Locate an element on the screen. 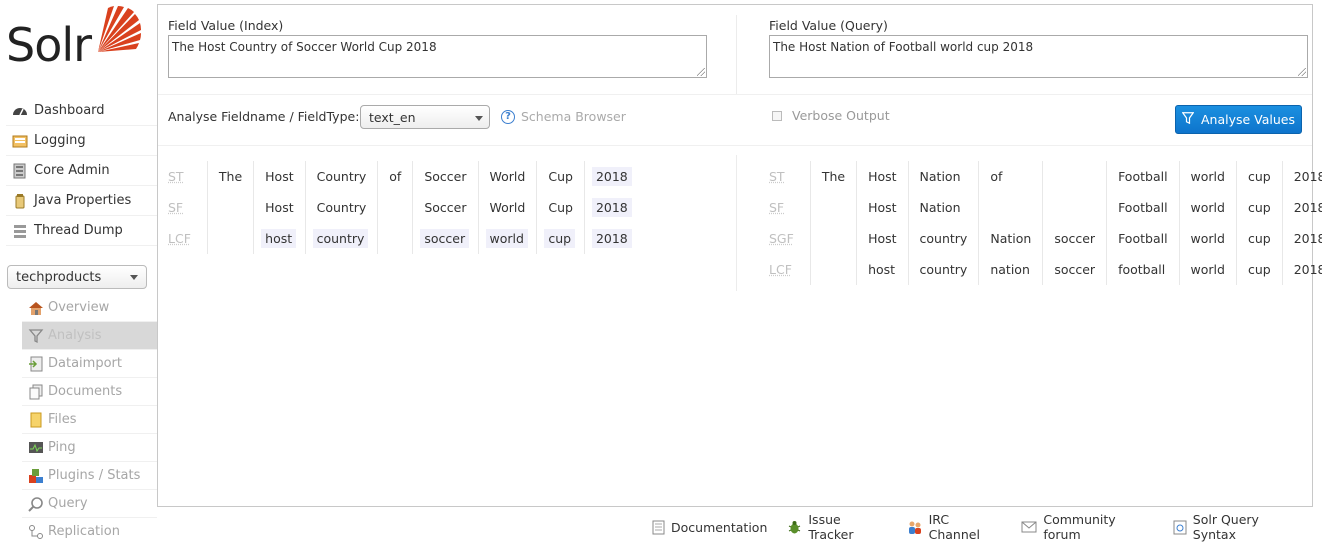 The height and width of the screenshot is (545, 1322). core-nav-label: Documents is located at coordinates (85, 391).